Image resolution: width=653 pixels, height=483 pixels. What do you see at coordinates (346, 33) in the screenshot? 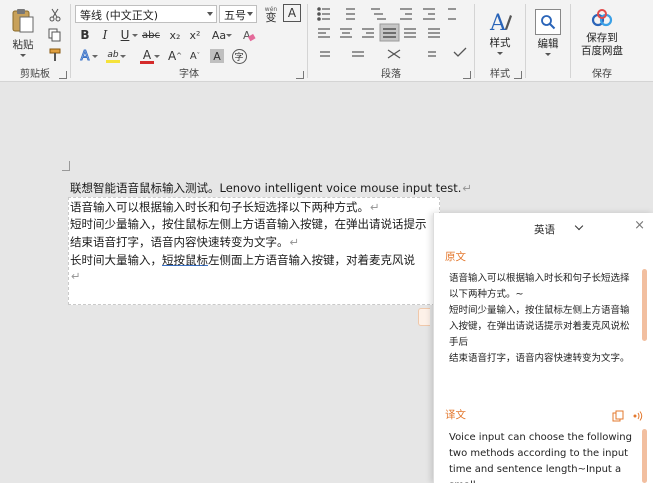
I see `align-center-button` at bounding box center [346, 33].